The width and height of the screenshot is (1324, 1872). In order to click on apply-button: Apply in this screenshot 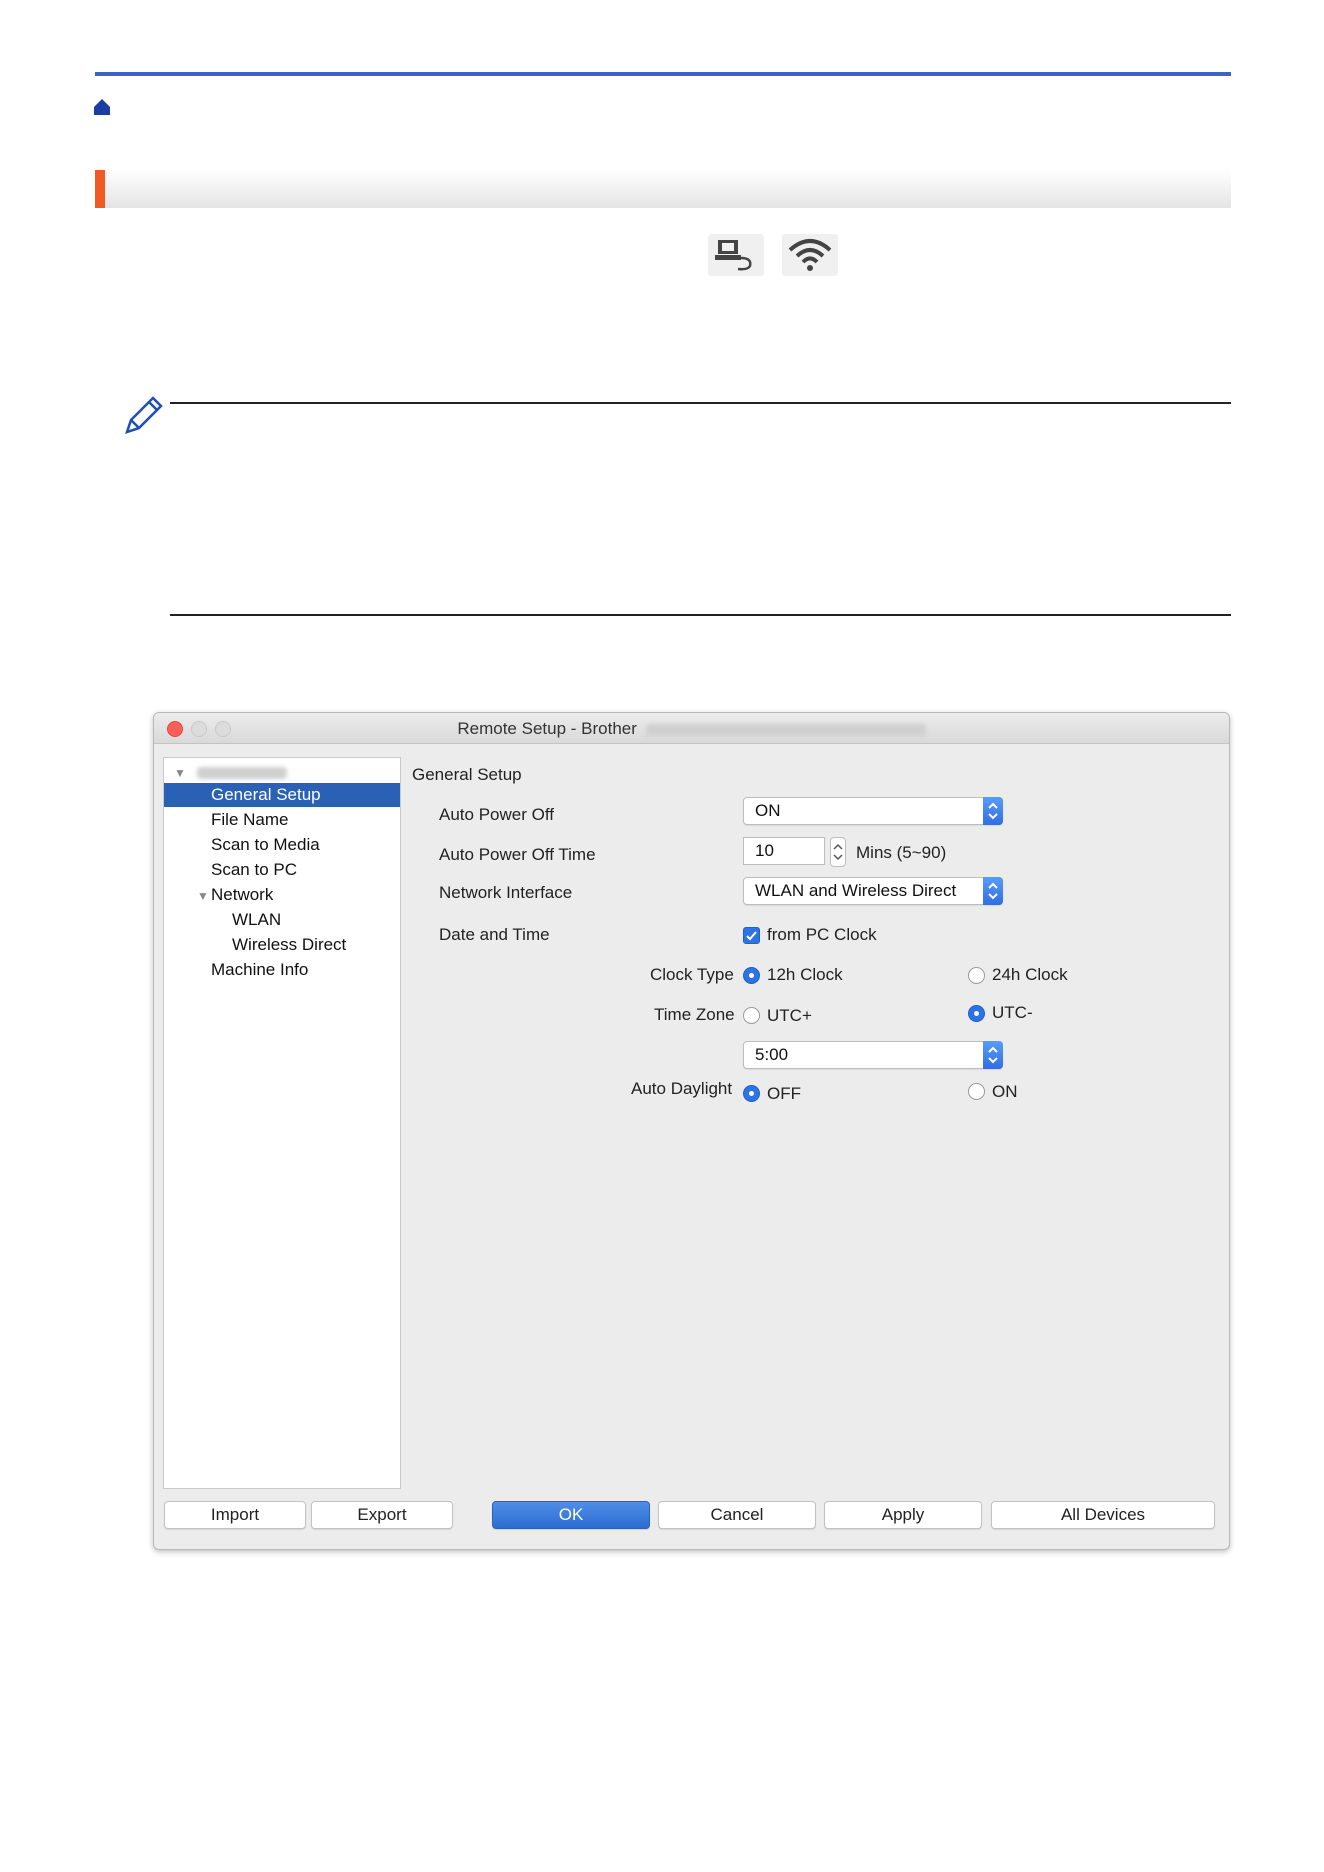, I will do `click(903, 1515)`.